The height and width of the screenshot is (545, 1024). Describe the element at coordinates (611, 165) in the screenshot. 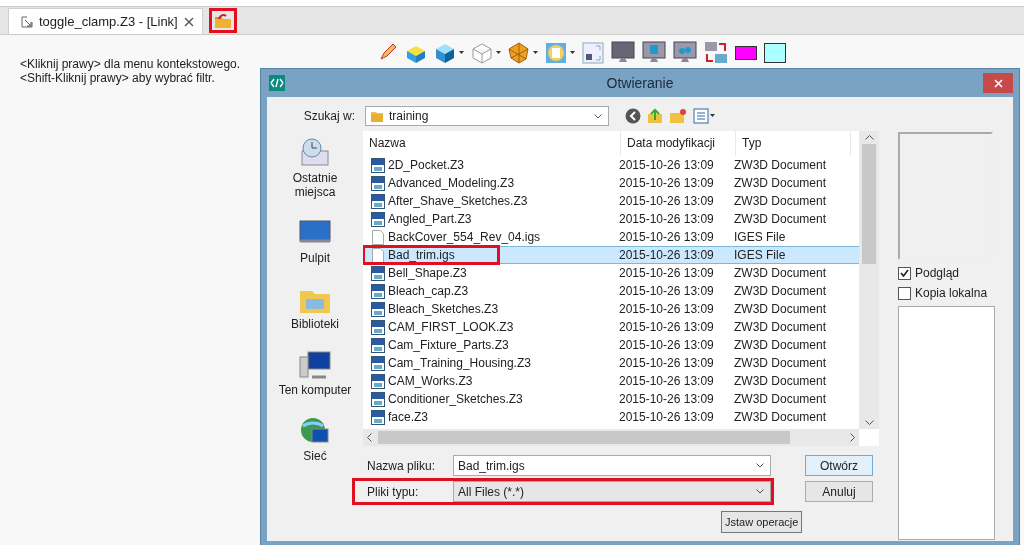

I see `file-row: 2D_Pocket.Z3 2015-10-26 13:09 ZW3D Document` at that location.